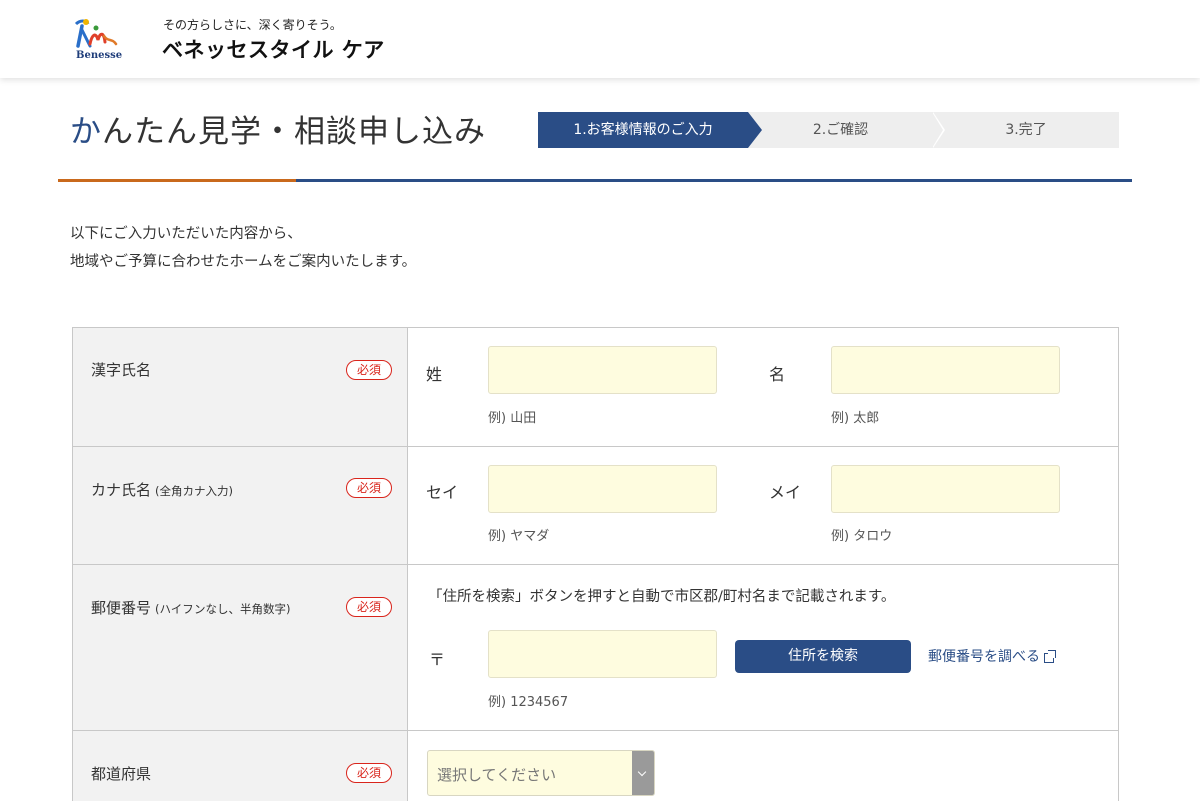 The height and width of the screenshot is (801, 1200). Describe the element at coordinates (121, 370) in the screenshot. I see `kanji-name-label: 漢字氏名` at that location.